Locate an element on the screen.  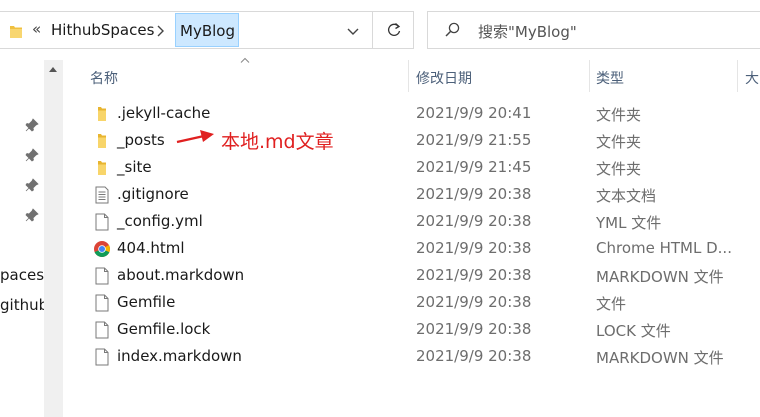
text-document-icon is located at coordinates (102, 195).